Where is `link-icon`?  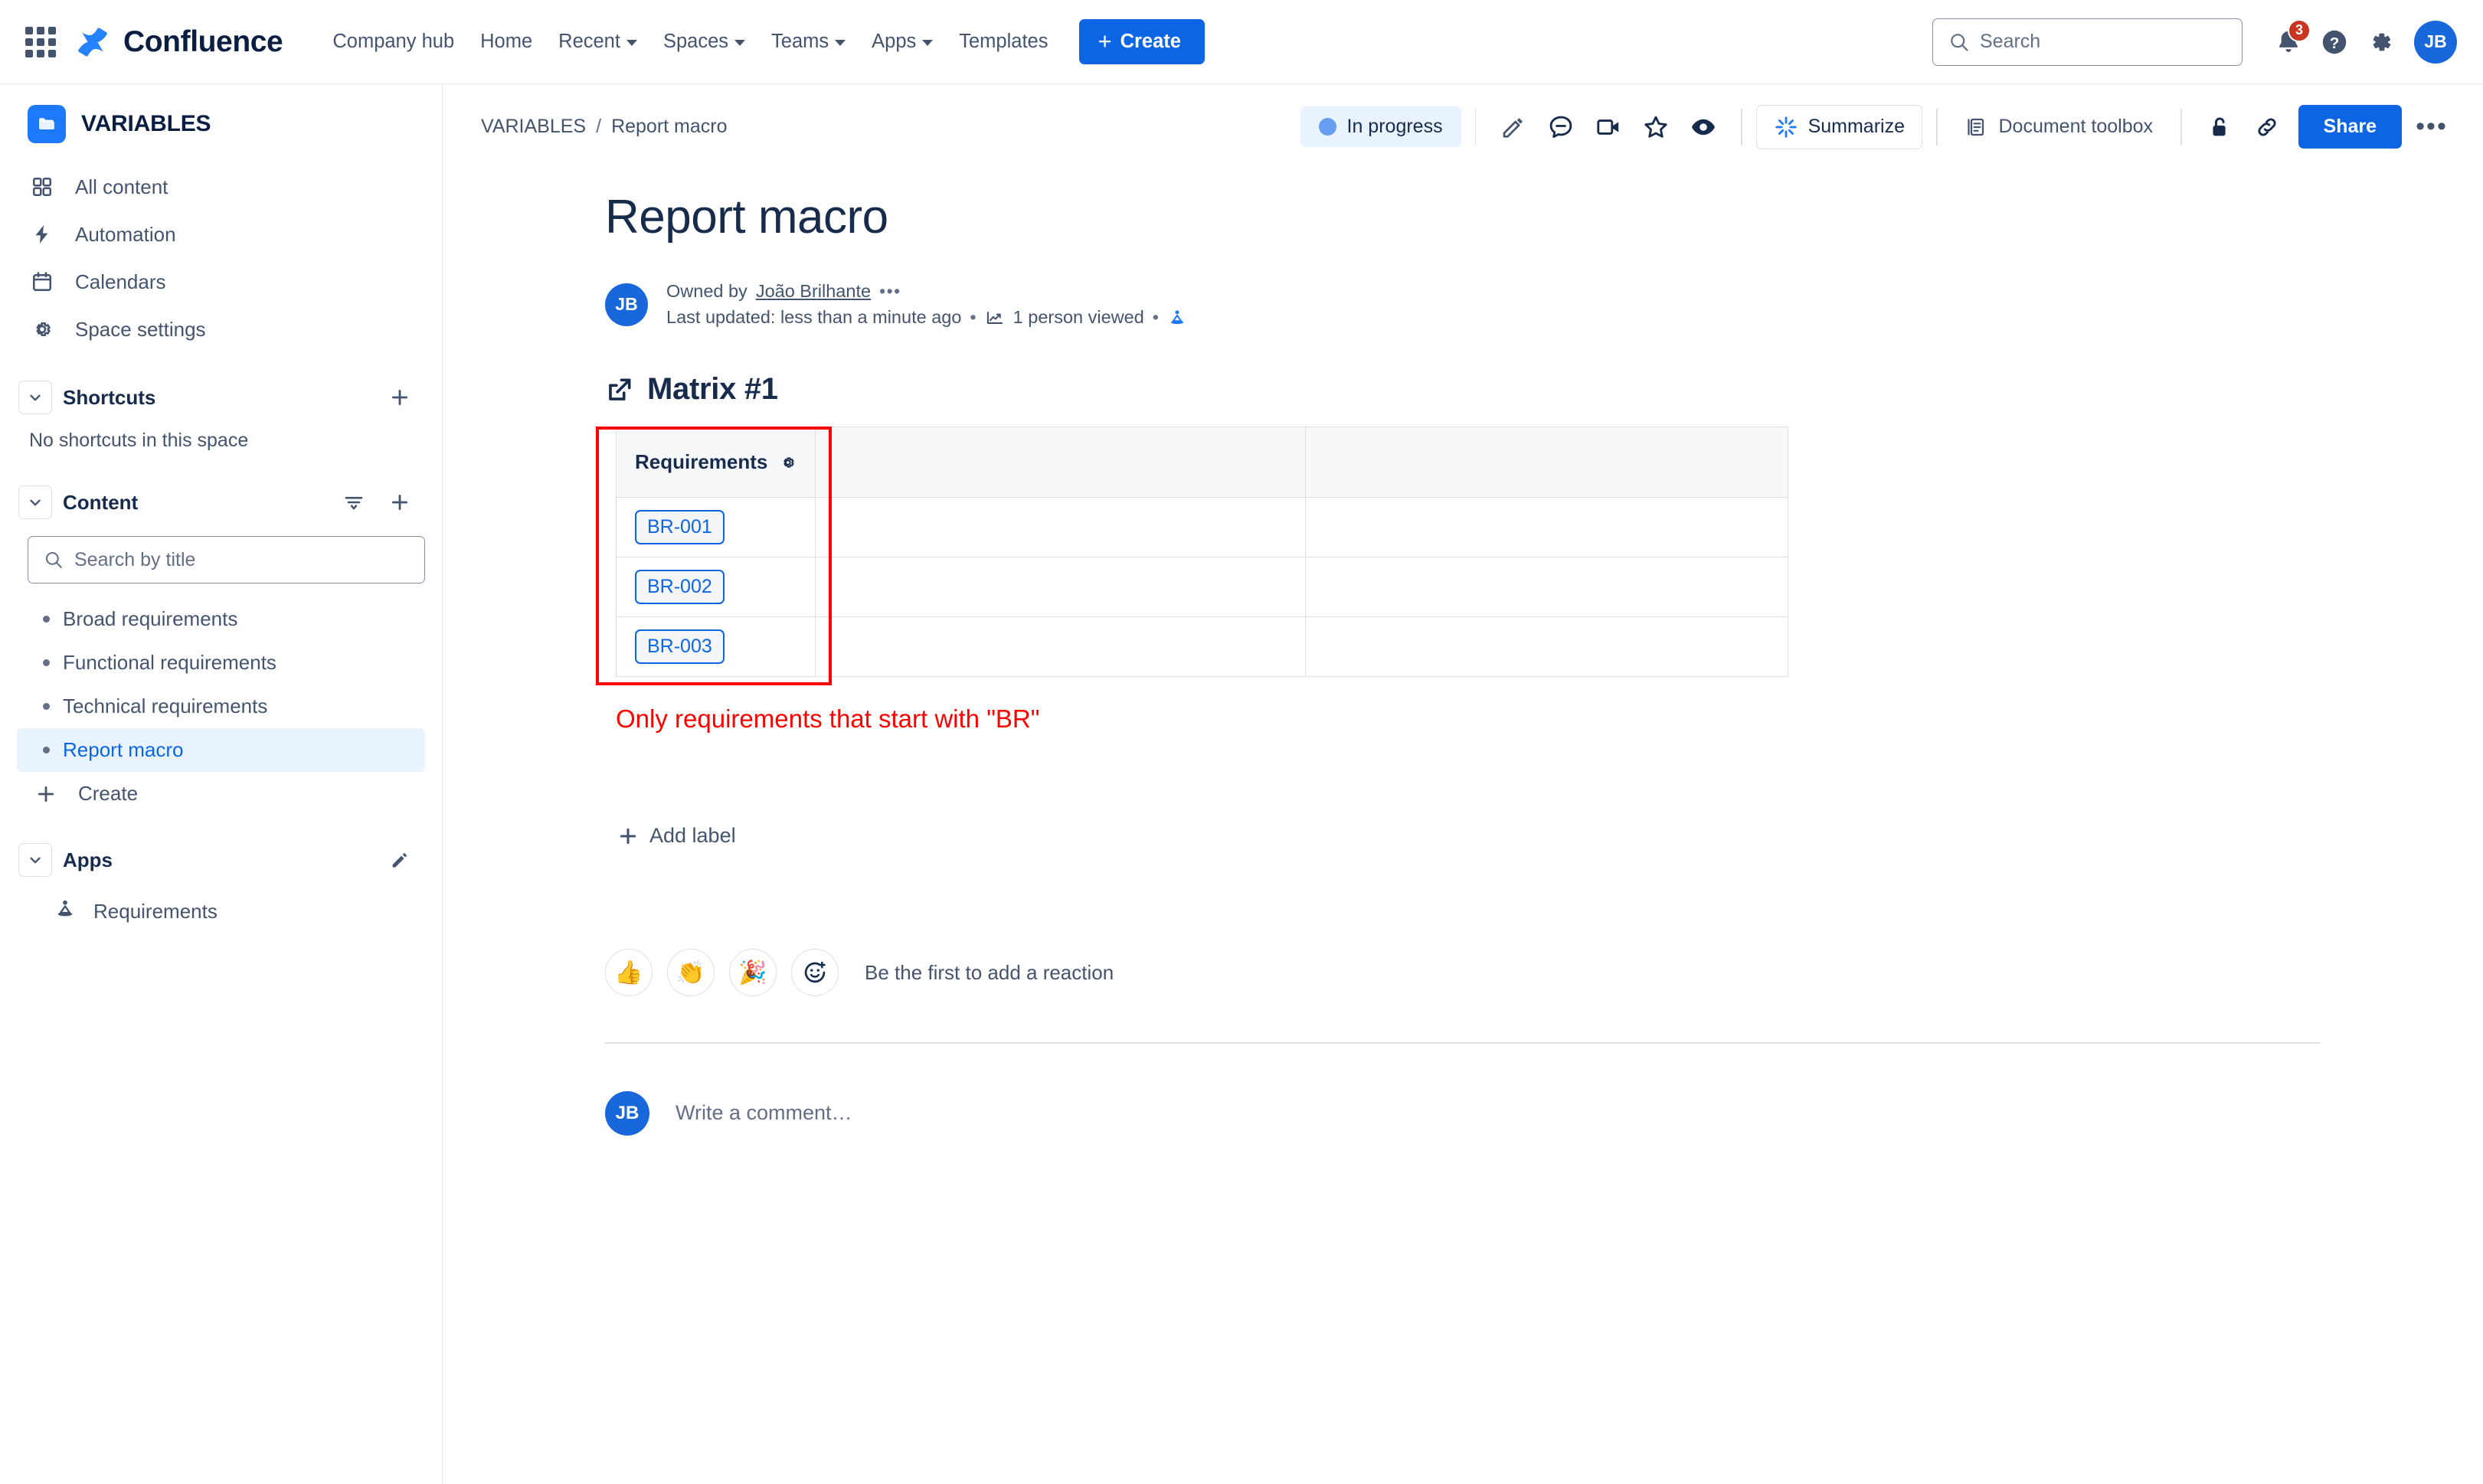 link-icon is located at coordinates (2266, 126).